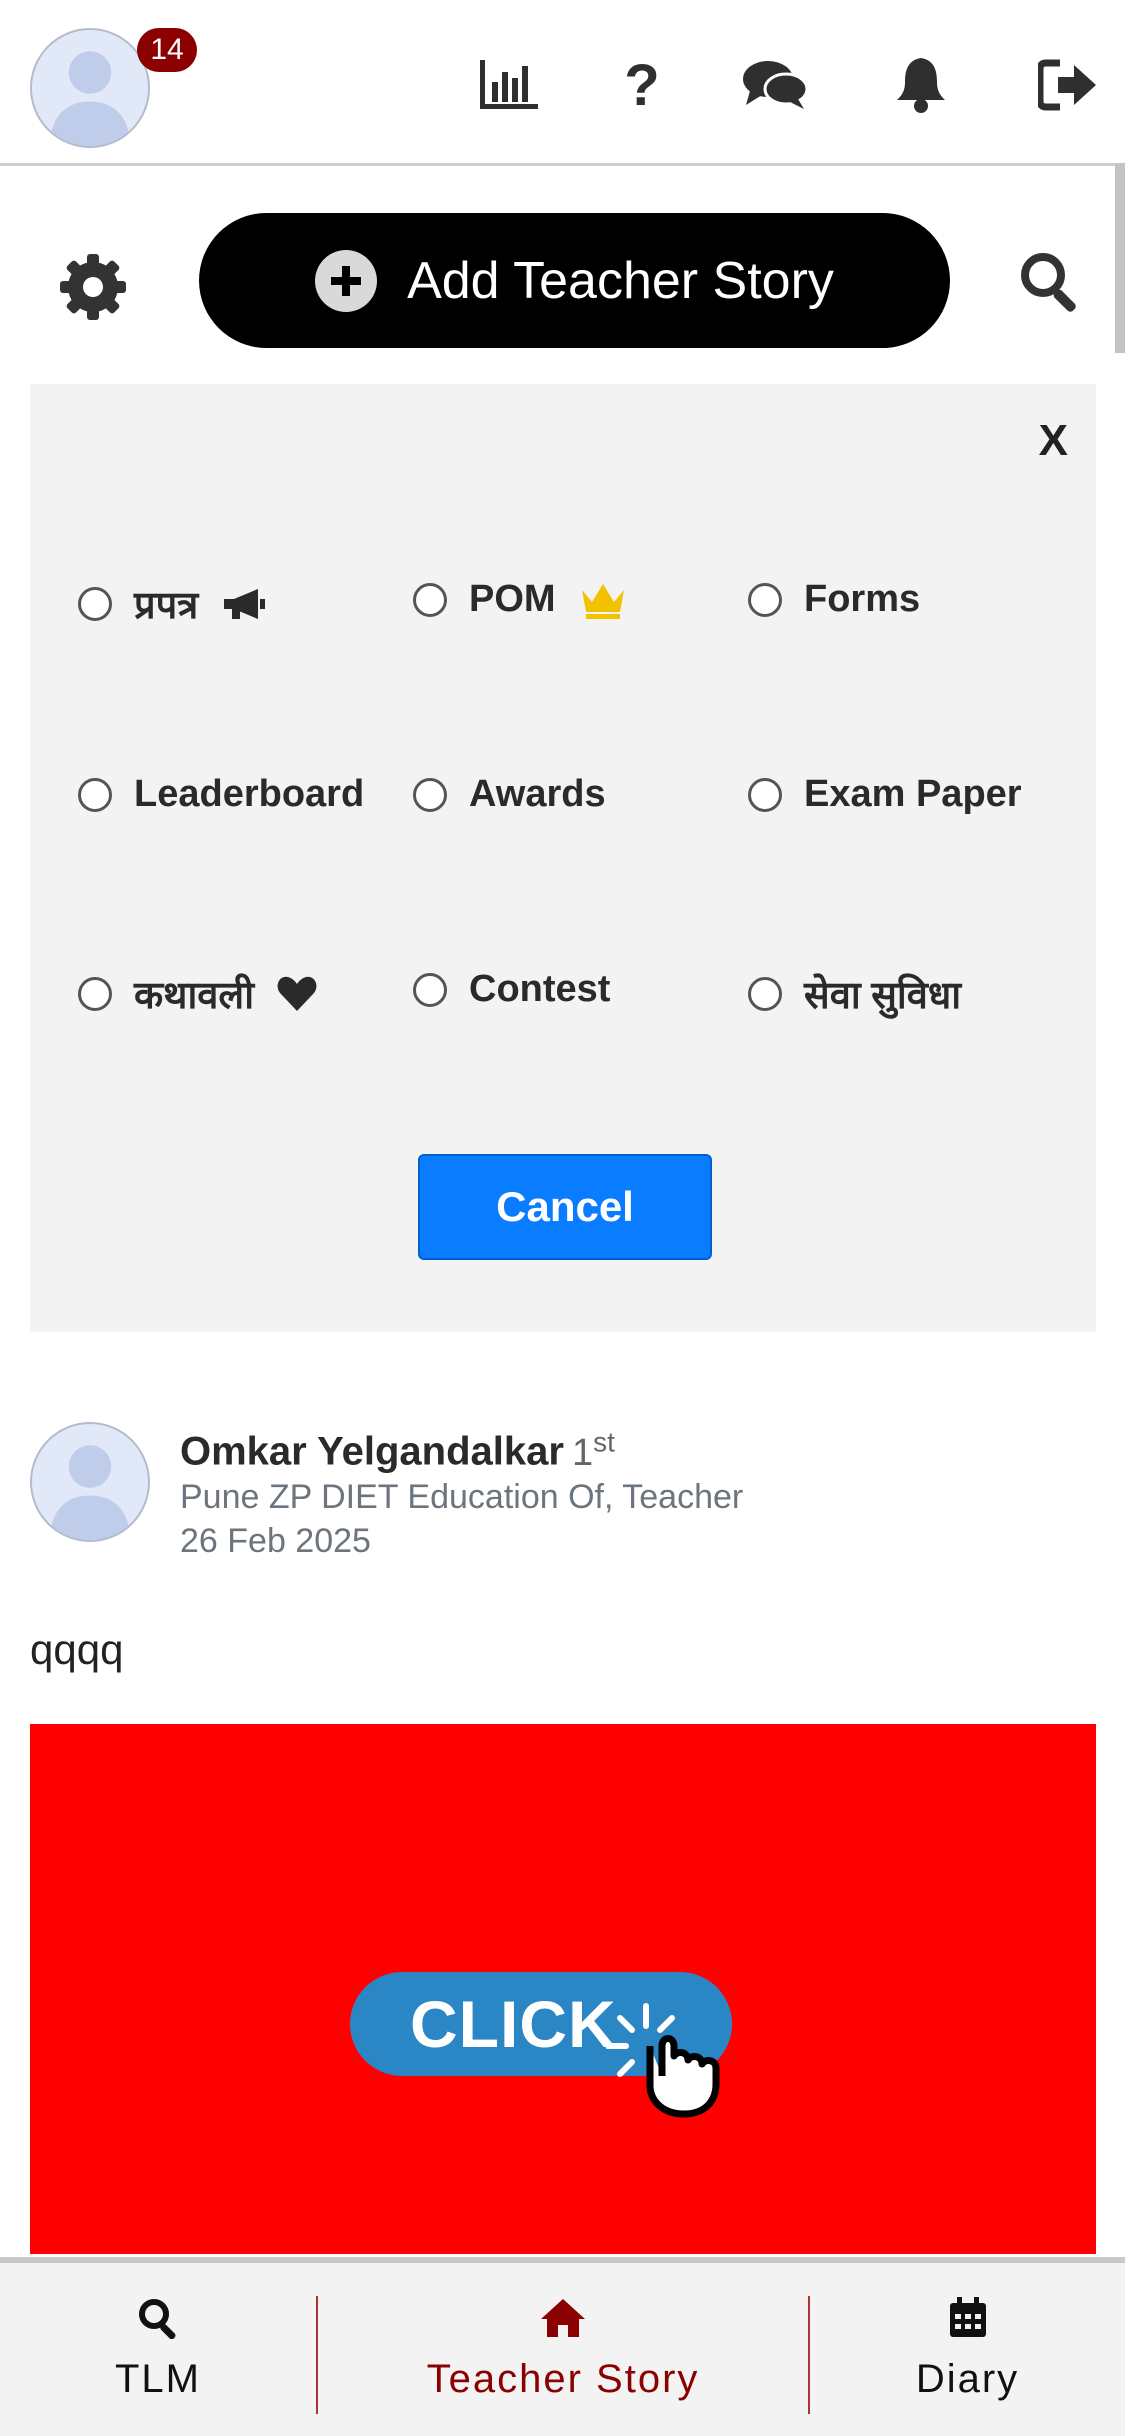  I want to click on settings-gear-icon, so click(93, 287).